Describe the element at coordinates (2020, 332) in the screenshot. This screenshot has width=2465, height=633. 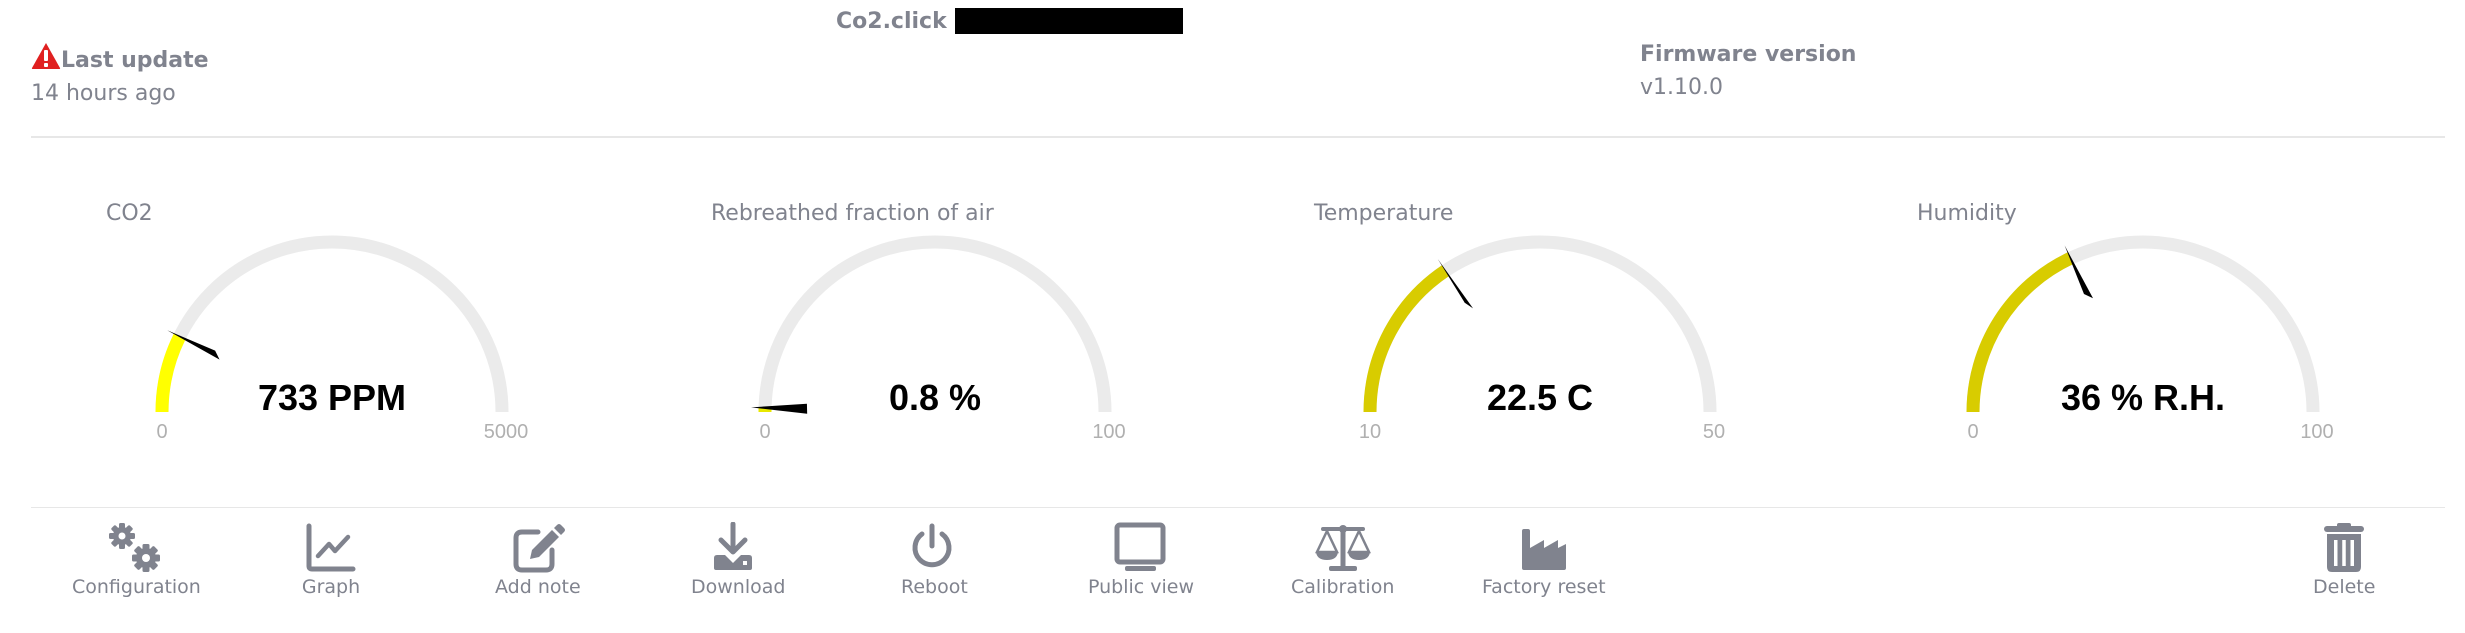
I see `gauge-fill-humidity` at that location.